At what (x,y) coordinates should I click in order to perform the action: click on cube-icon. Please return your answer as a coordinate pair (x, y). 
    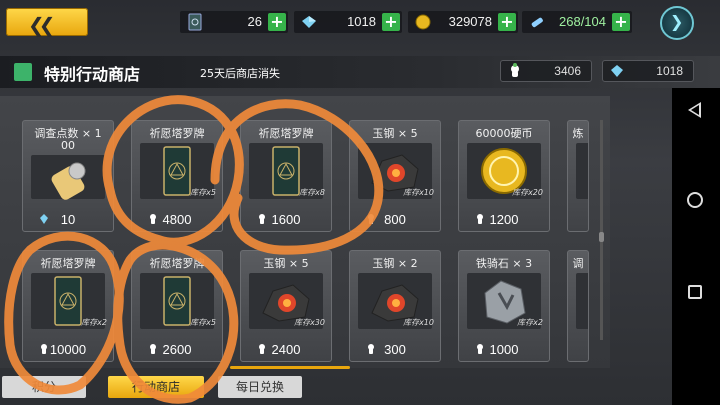
    Looking at the image, I should click on (23, 72).